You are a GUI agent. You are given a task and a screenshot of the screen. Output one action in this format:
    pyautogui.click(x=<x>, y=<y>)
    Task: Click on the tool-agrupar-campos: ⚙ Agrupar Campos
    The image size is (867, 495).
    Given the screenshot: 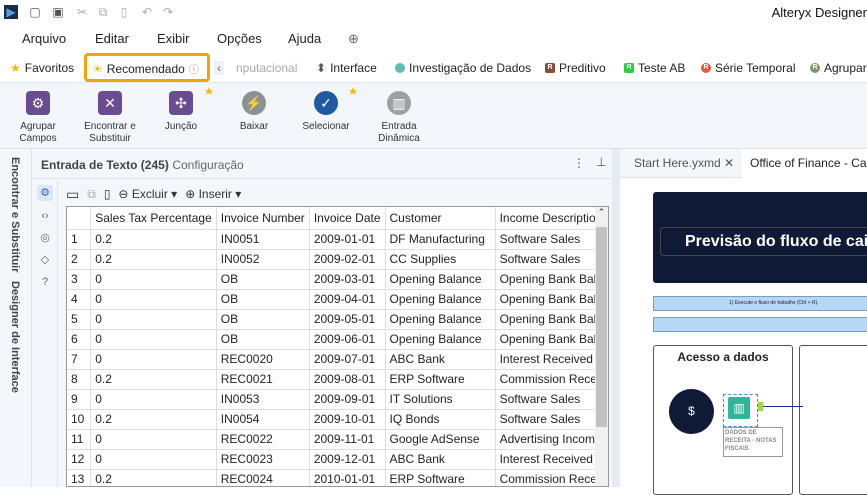 What is the action you would take?
    pyautogui.click(x=38, y=118)
    